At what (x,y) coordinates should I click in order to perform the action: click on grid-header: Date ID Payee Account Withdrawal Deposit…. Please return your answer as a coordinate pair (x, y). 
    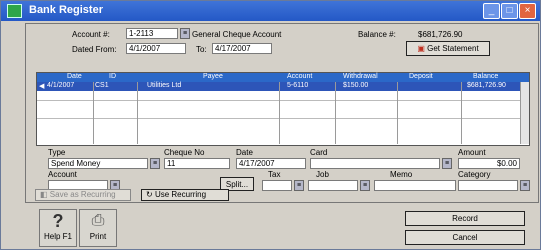
    Looking at the image, I should click on (283, 77).